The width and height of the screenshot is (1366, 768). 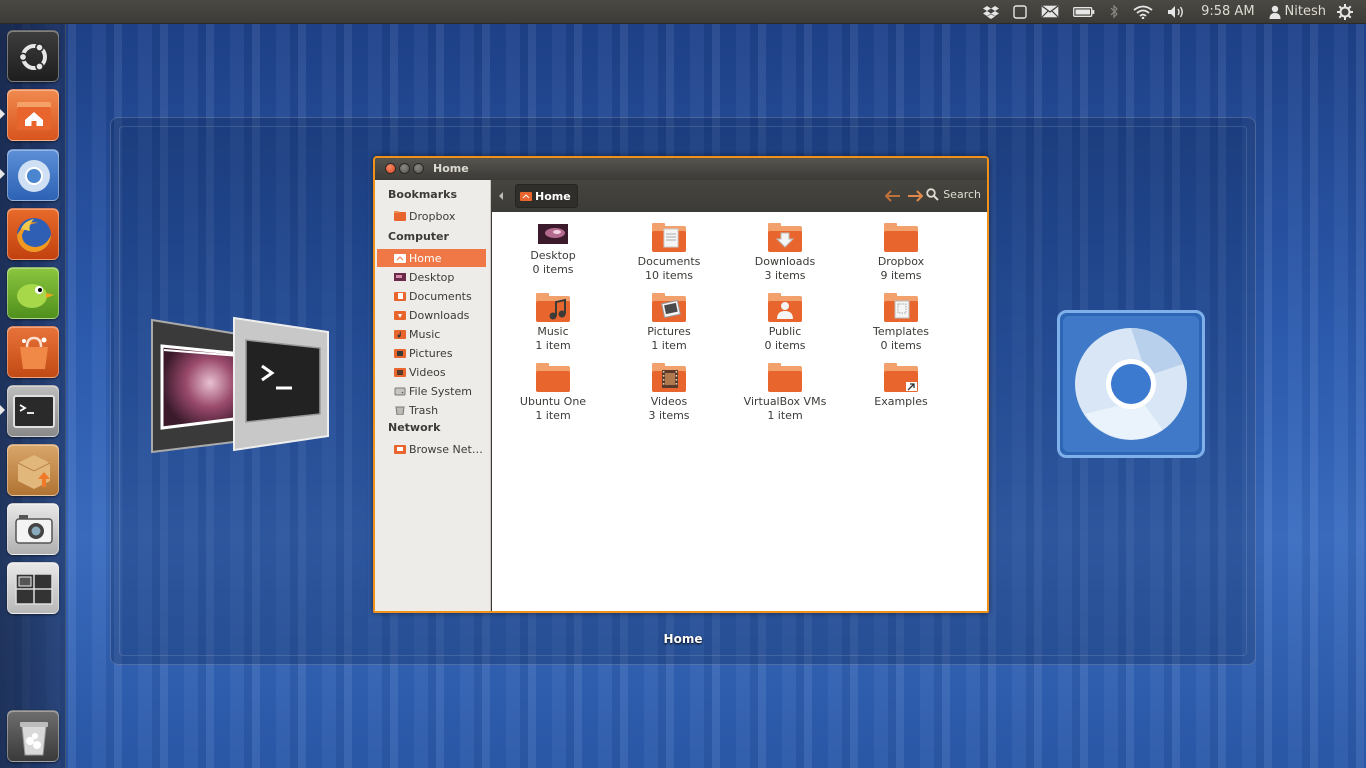 What do you see at coordinates (282, 385) in the screenshot?
I see `switcher-thumb-terminal` at bounding box center [282, 385].